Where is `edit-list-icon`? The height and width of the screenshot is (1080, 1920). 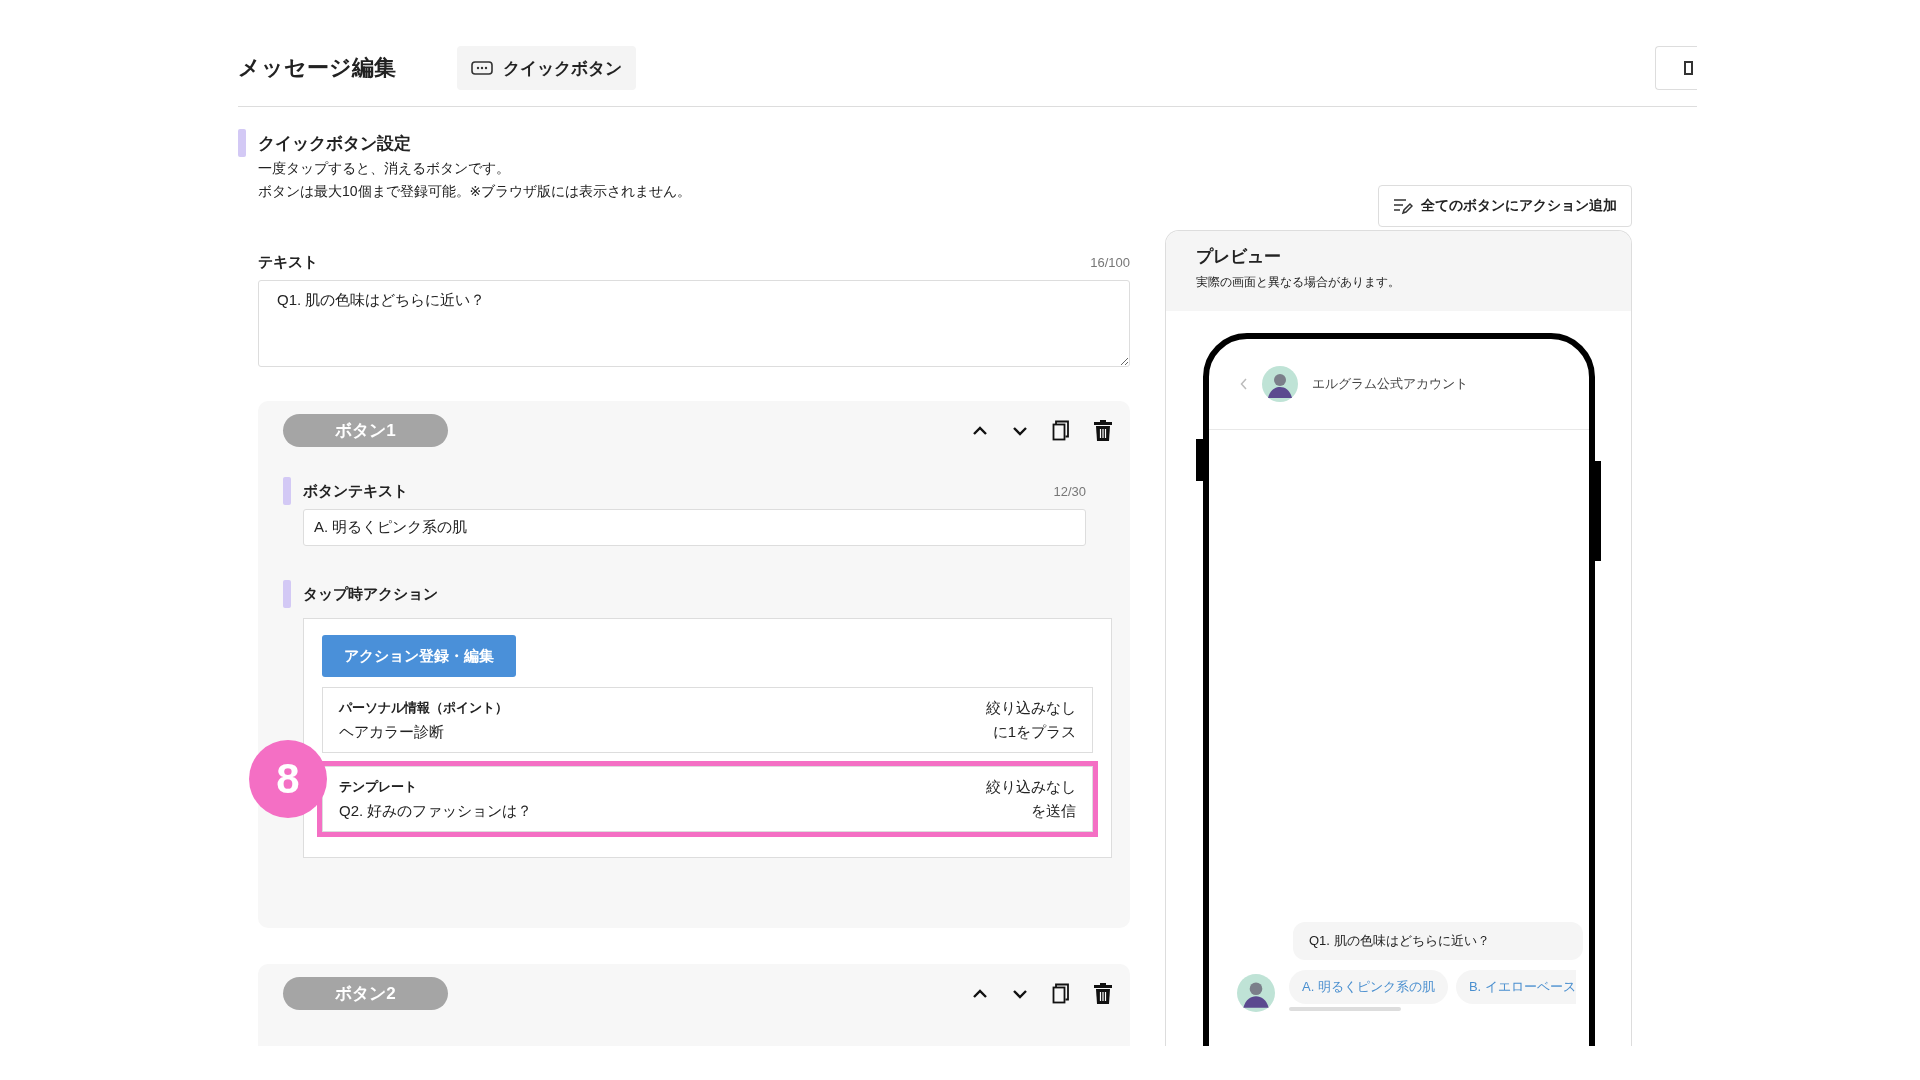 edit-list-icon is located at coordinates (1403, 206).